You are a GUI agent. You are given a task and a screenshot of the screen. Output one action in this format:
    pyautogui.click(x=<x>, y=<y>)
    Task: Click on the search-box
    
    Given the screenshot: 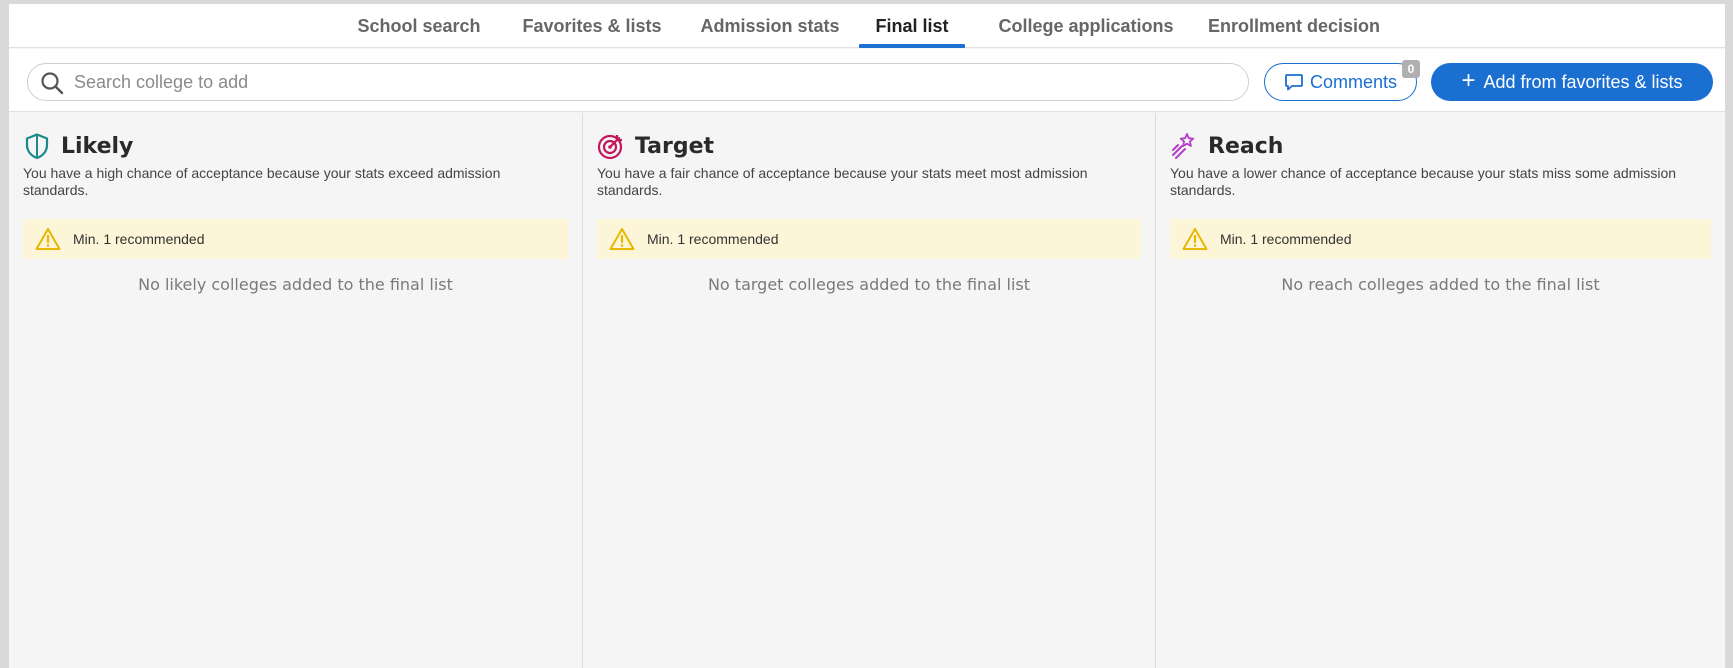 What is the action you would take?
    pyautogui.click(x=638, y=82)
    